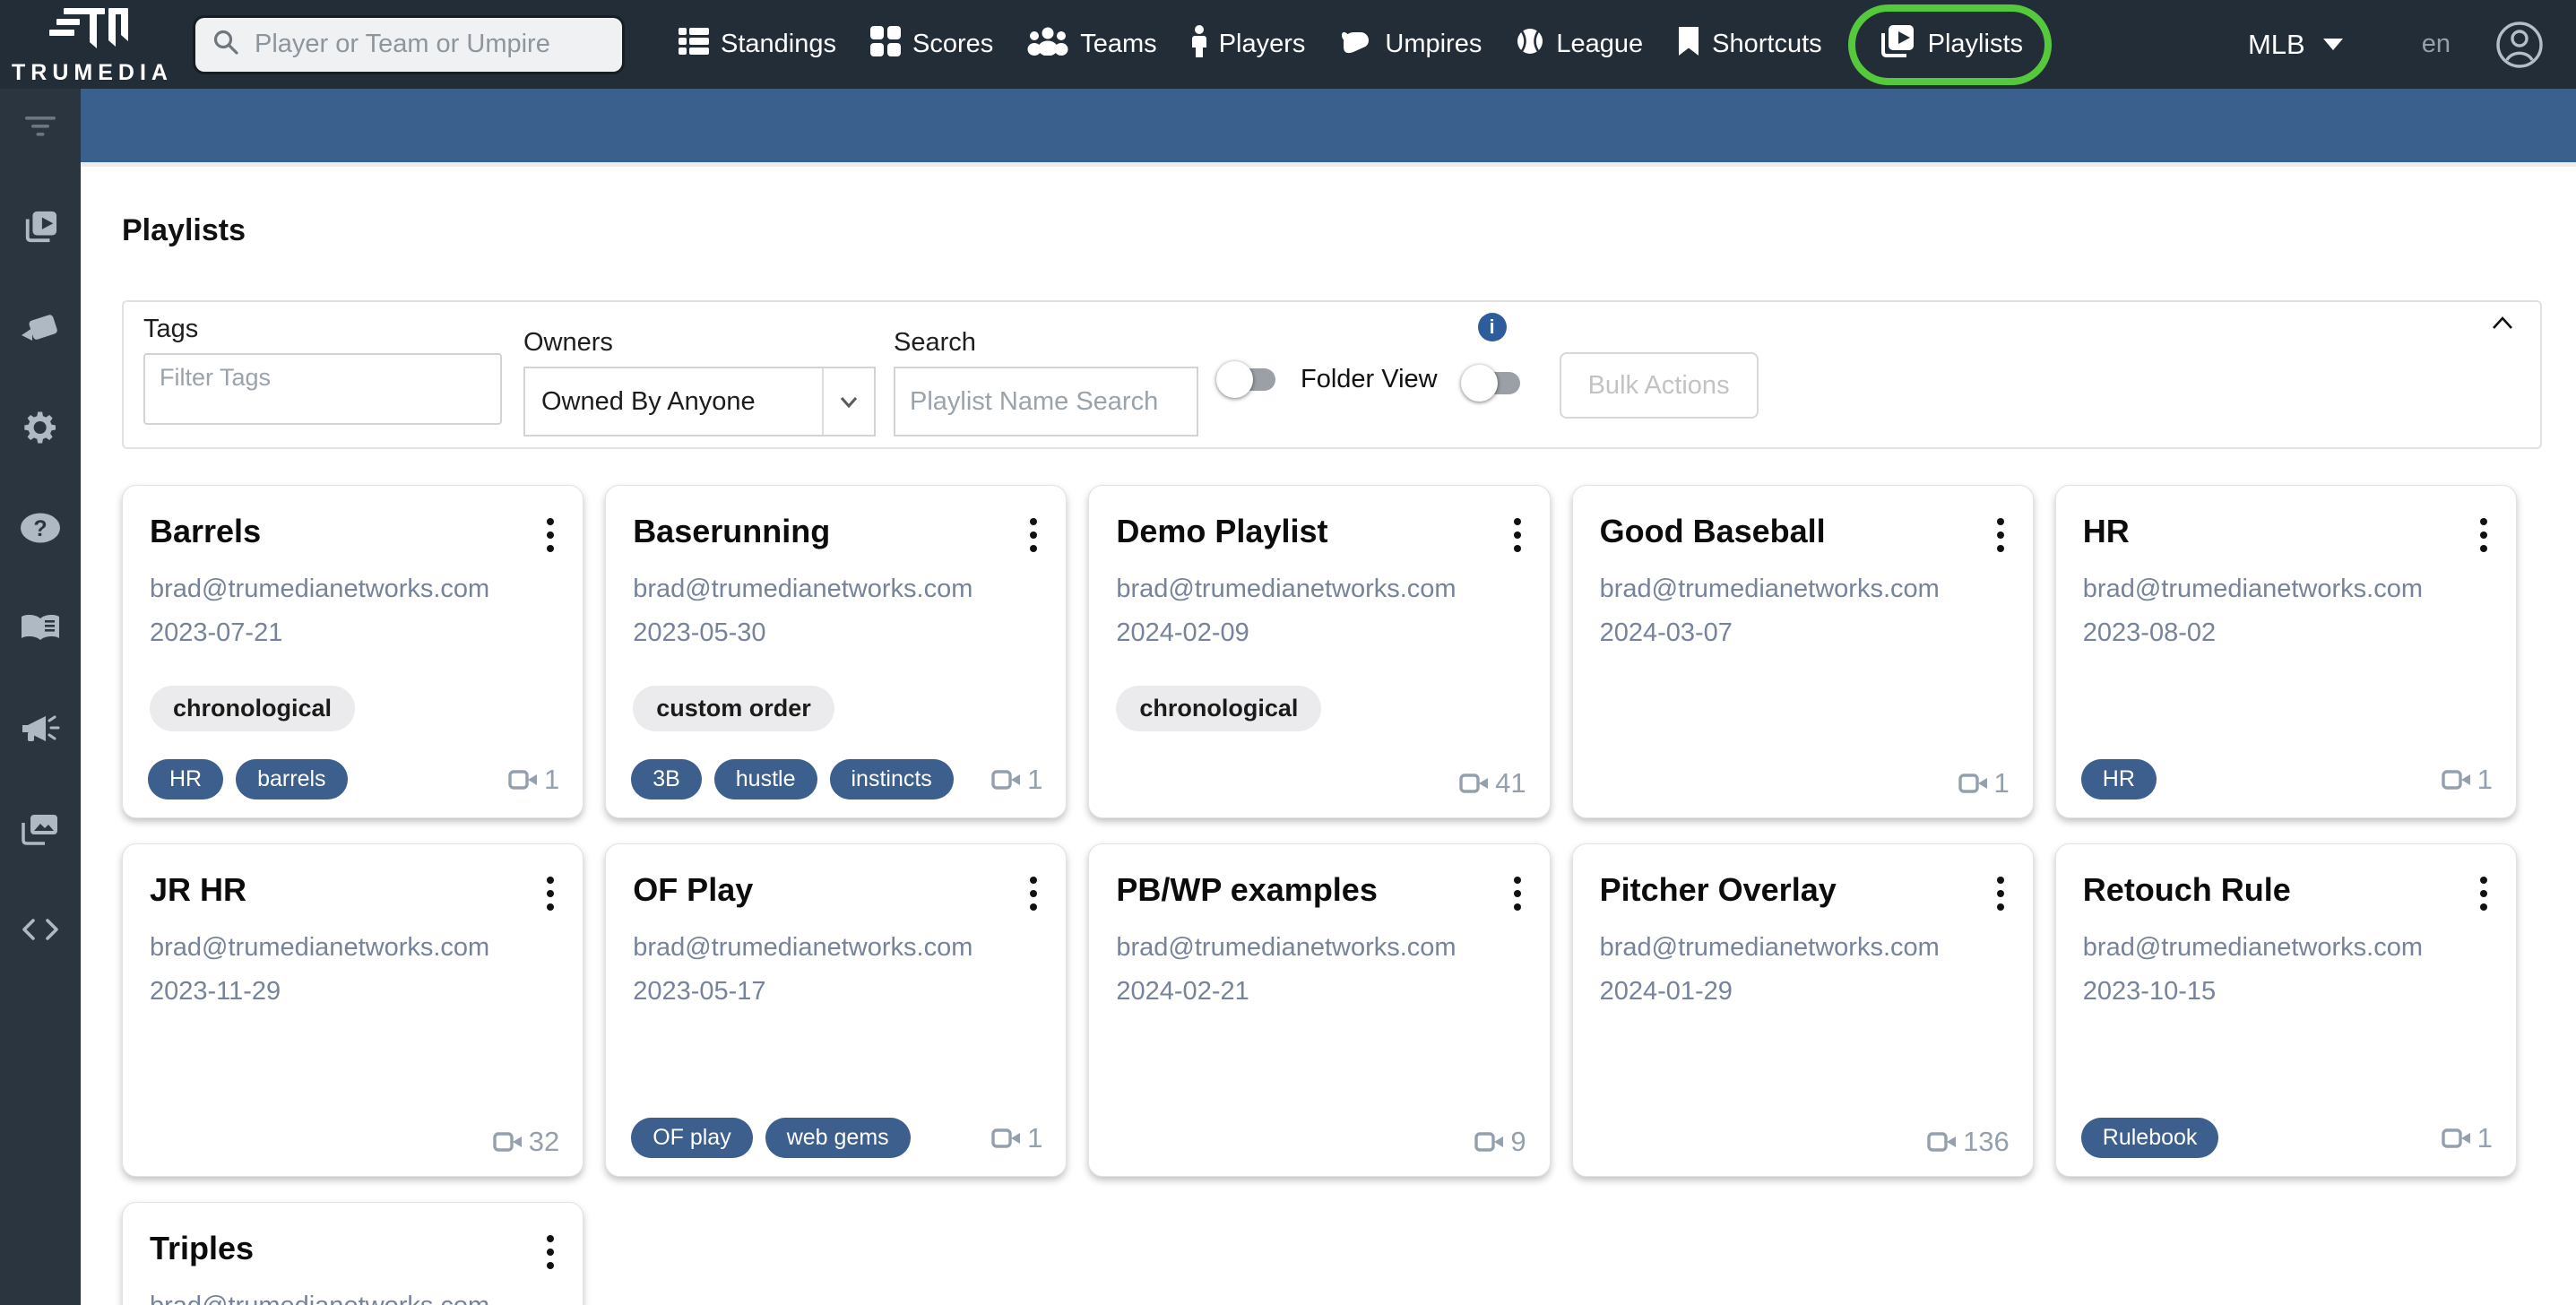  What do you see at coordinates (2519, 45) in the screenshot?
I see `user-account-icon` at bounding box center [2519, 45].